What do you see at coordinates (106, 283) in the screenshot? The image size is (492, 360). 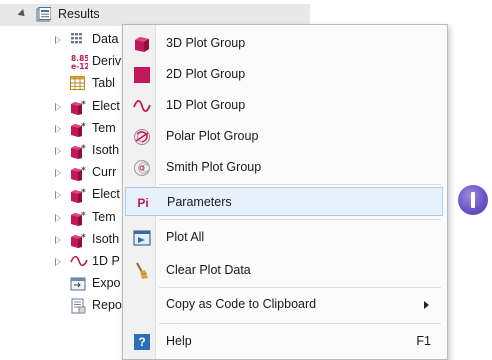 I see `tree-node-label: Expo` at bounding box center [106, 283].